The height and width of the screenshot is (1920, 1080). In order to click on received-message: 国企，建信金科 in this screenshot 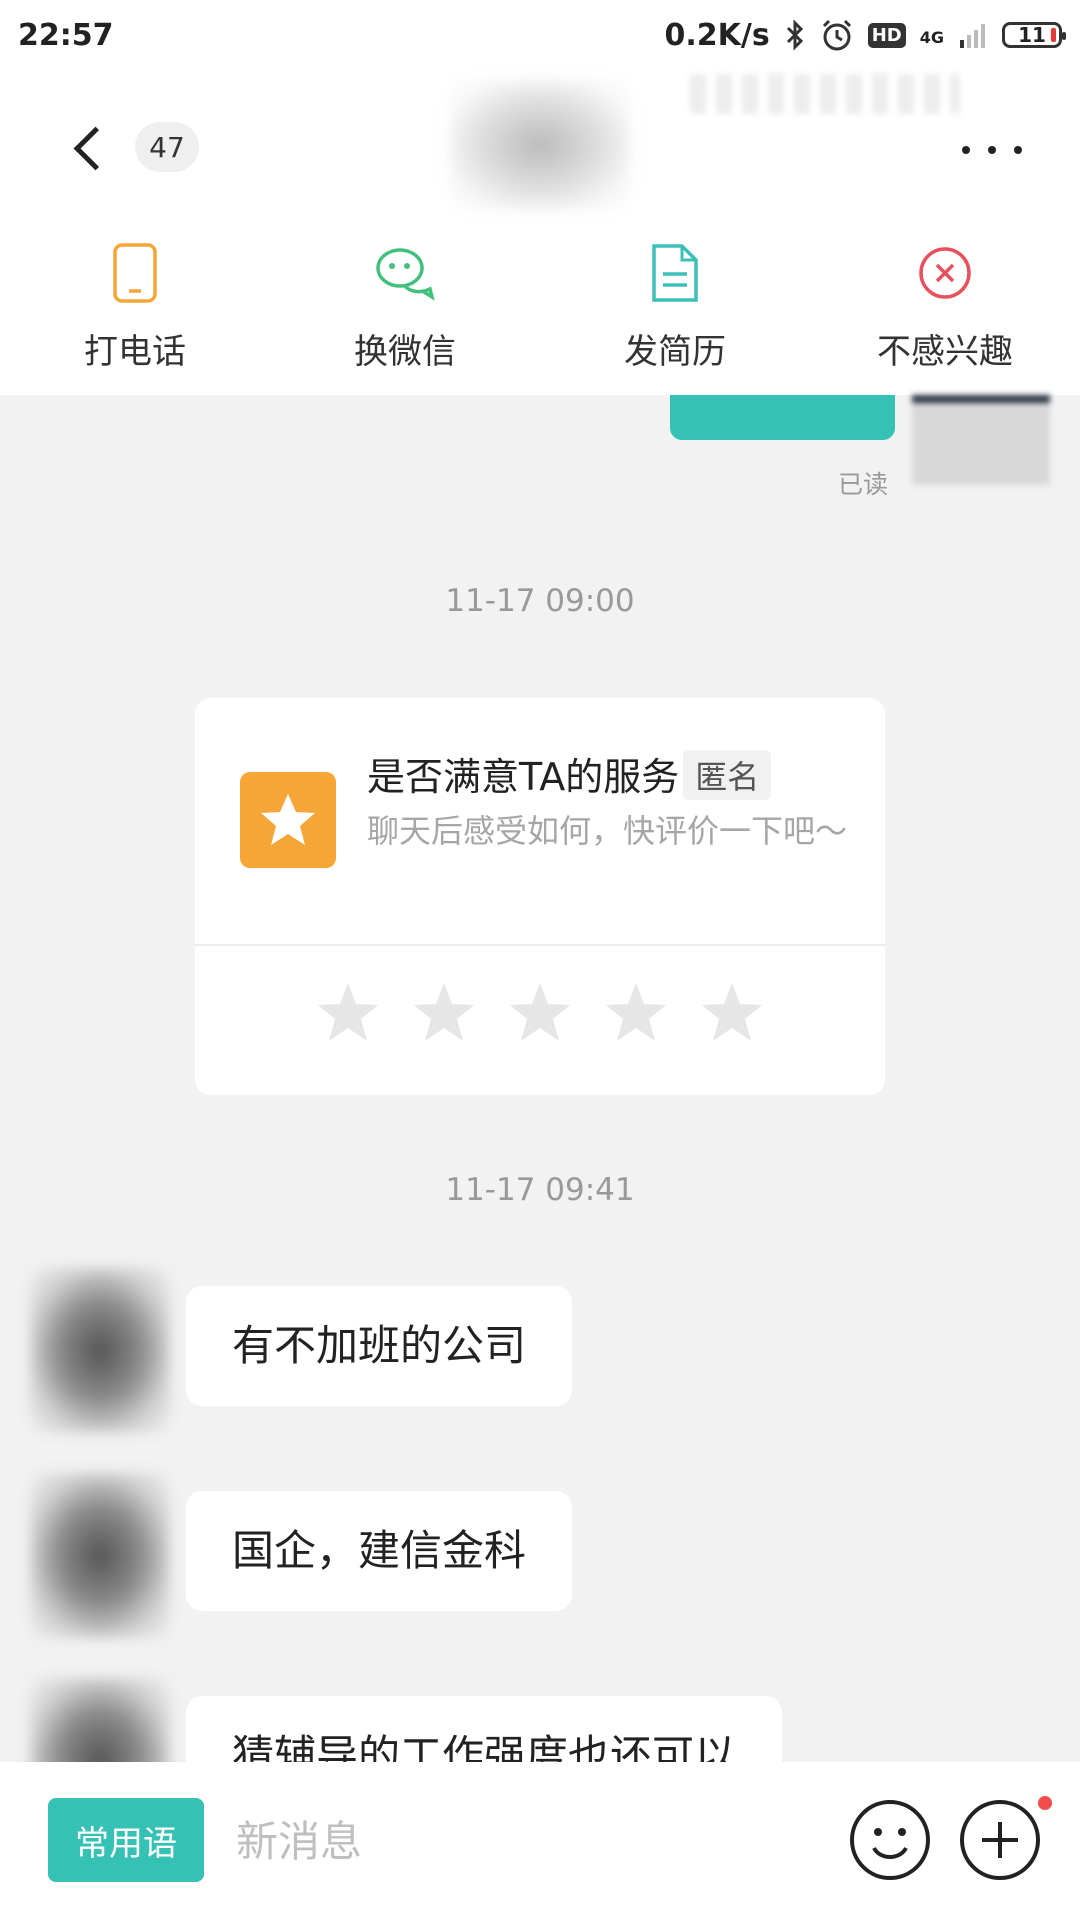, I will do `click(379, 1551)`.